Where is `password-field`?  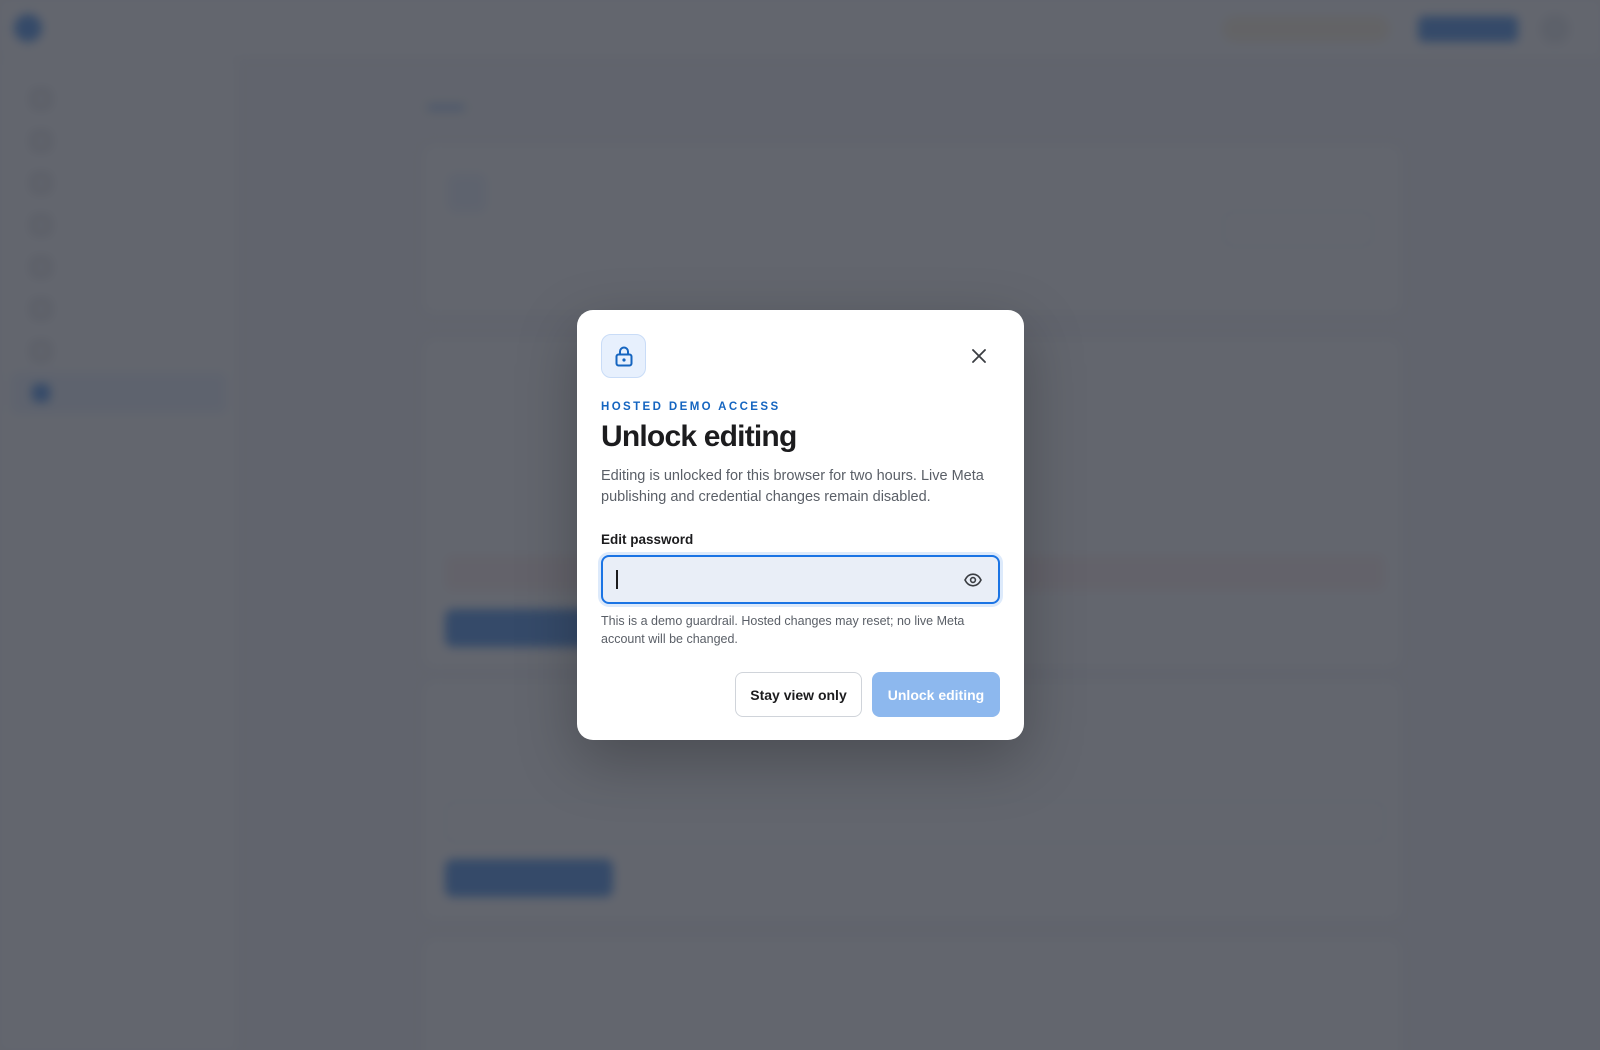 password-field is located at coordinates (800, 579).